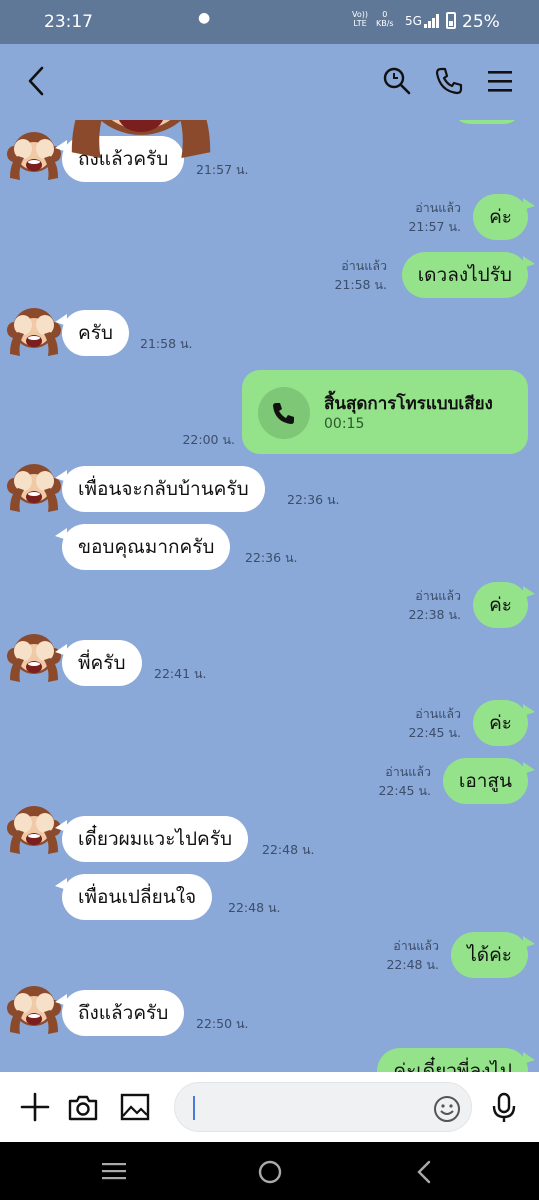 The height and width of the screenshot is (1200, 539). Describe the element at coordinates (397, 81) in the screenshot. I see `search-icon` at that location.